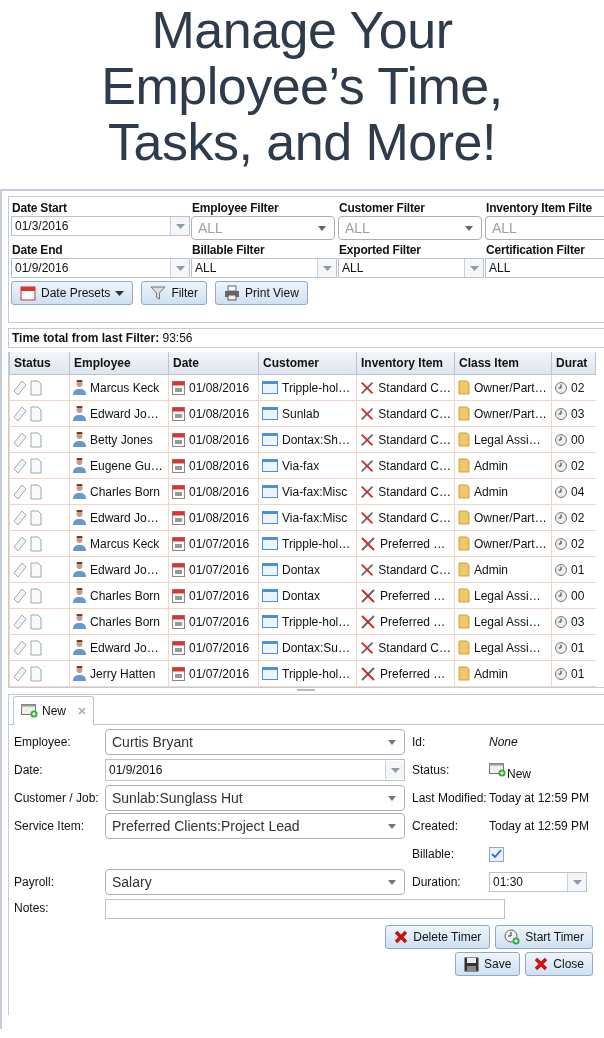 This screenshot has width=604, height=1038. Describe the element at coordinates (255, 882) in the screenshot. I see `dropdown-field: Salary` at that location.